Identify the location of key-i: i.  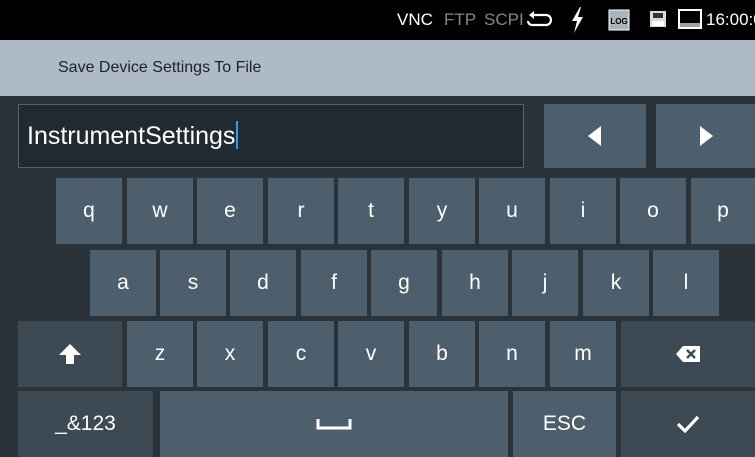
(583, 211).